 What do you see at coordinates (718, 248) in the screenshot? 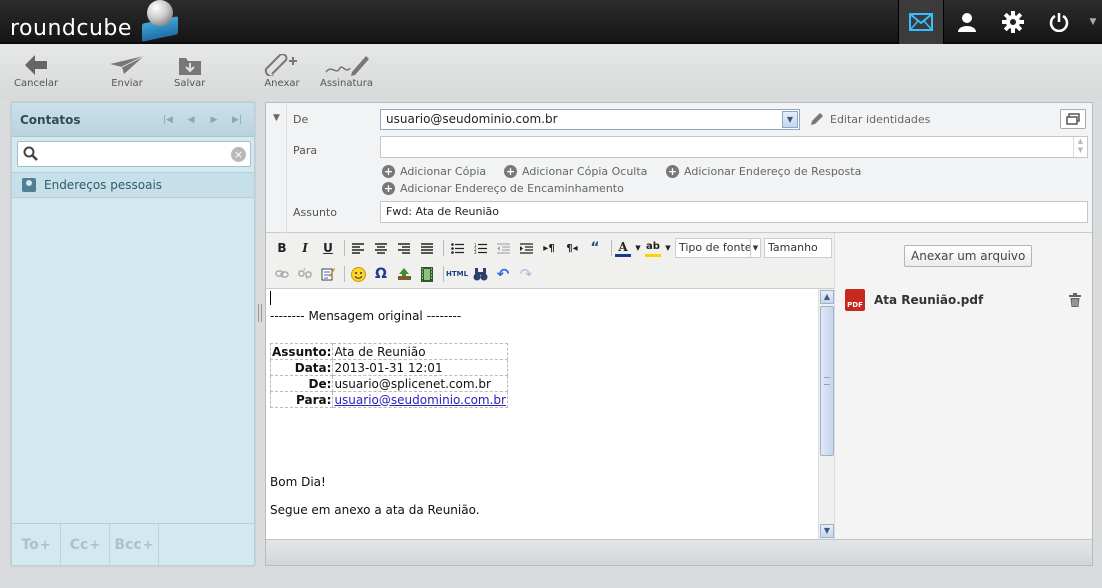
I see `font-family-select: Tipo de fonte ▼` at bounding box center [718, 248].